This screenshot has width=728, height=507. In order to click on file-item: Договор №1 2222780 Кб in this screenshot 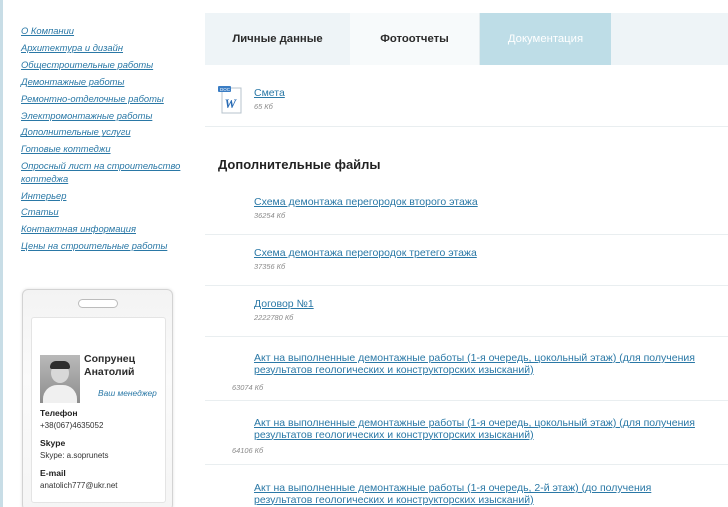, I will do `click(489, 310)`.